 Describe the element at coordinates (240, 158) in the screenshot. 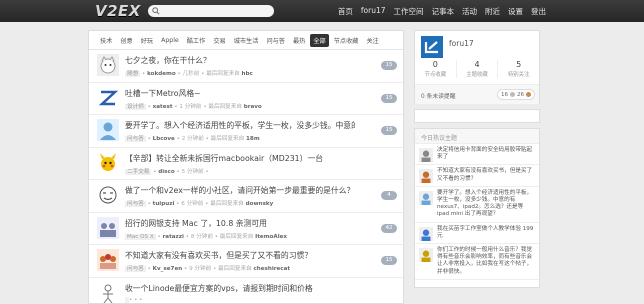

I see `topic-title-link: 【辛部】转让全新未拆国行macbookair（MD231）一台` at that location.